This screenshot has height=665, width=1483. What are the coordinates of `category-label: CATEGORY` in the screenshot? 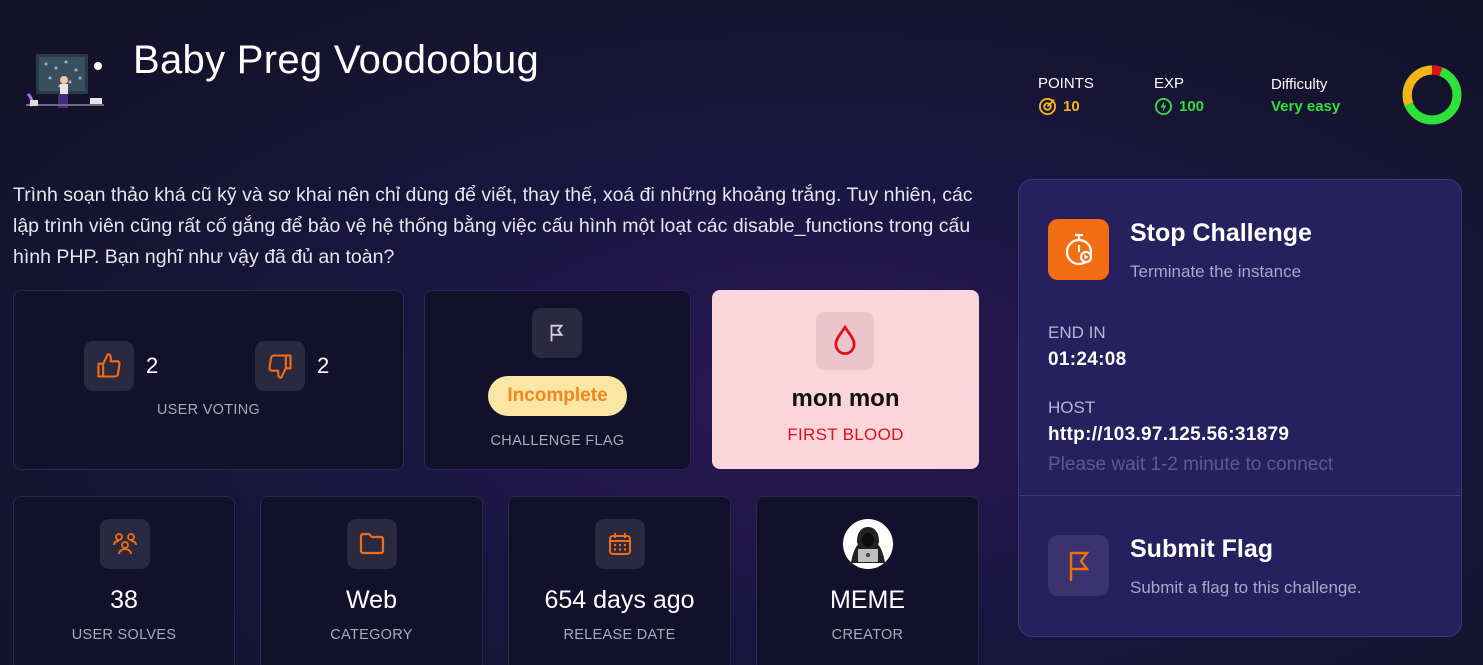 It's located at (371, 635).